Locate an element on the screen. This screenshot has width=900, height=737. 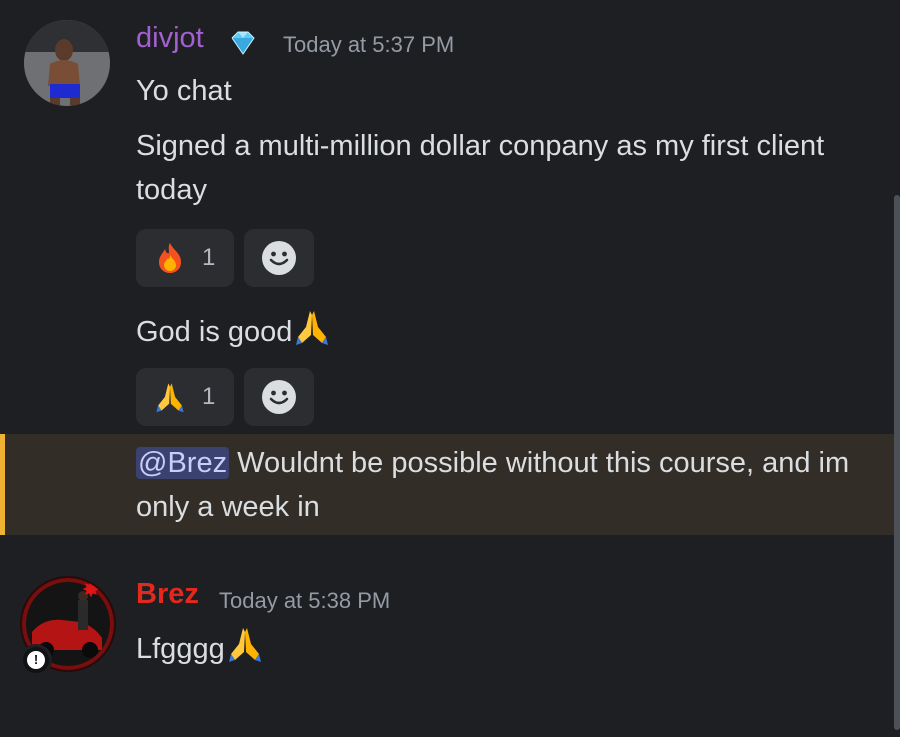
message-text: Lfgggg is located at coordinates (200, 647).